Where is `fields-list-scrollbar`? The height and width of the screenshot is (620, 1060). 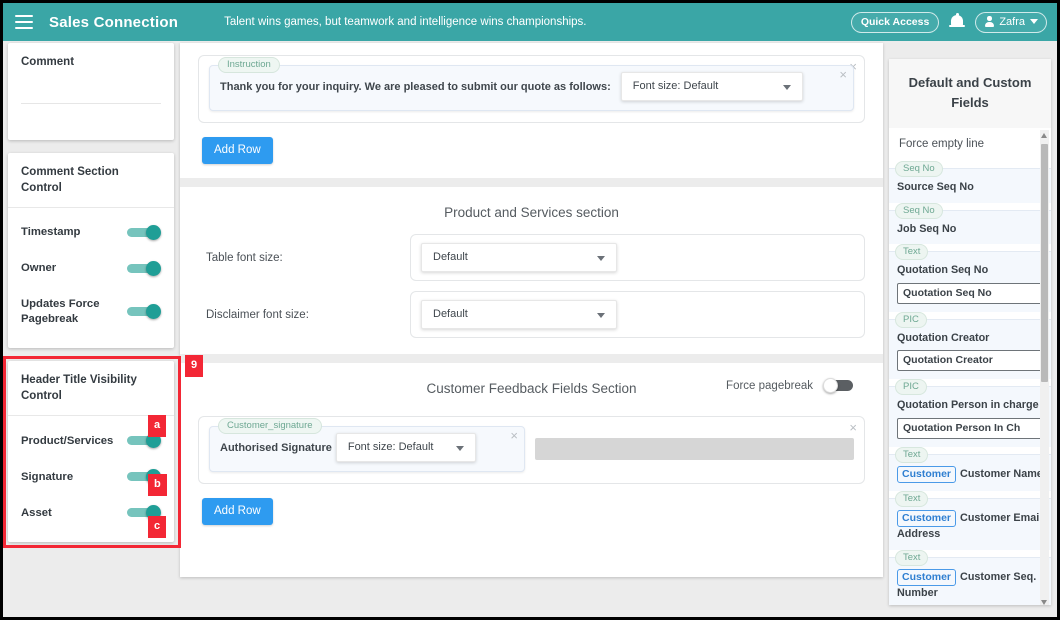
fields-list-scrollbar is located at coordinates (1044, 367).